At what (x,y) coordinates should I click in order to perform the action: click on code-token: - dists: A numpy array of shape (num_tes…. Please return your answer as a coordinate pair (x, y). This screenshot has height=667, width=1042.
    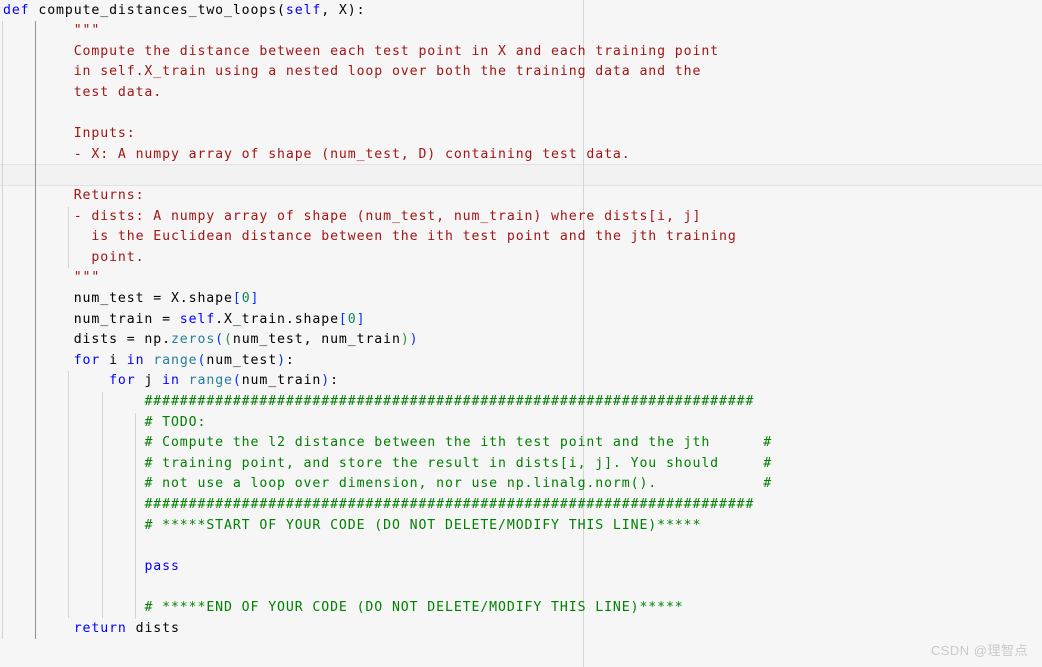
    Looking at the image, I should click on (387, 216).